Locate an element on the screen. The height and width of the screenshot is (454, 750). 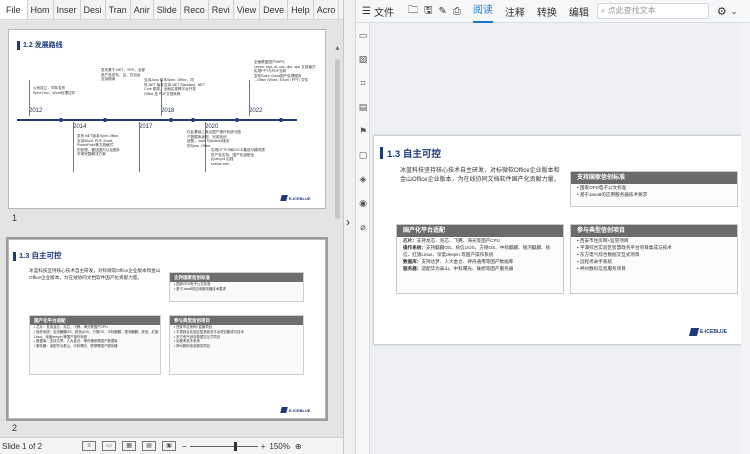
attachment-icon: ⌀ is located at coordinates (363, 227).